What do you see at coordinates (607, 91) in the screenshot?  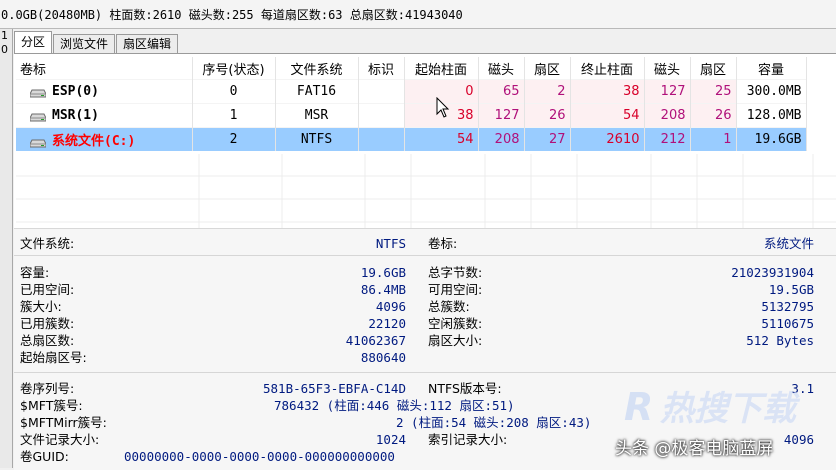 I see `end-cylinder: 38` at bounding box center [607, 91].